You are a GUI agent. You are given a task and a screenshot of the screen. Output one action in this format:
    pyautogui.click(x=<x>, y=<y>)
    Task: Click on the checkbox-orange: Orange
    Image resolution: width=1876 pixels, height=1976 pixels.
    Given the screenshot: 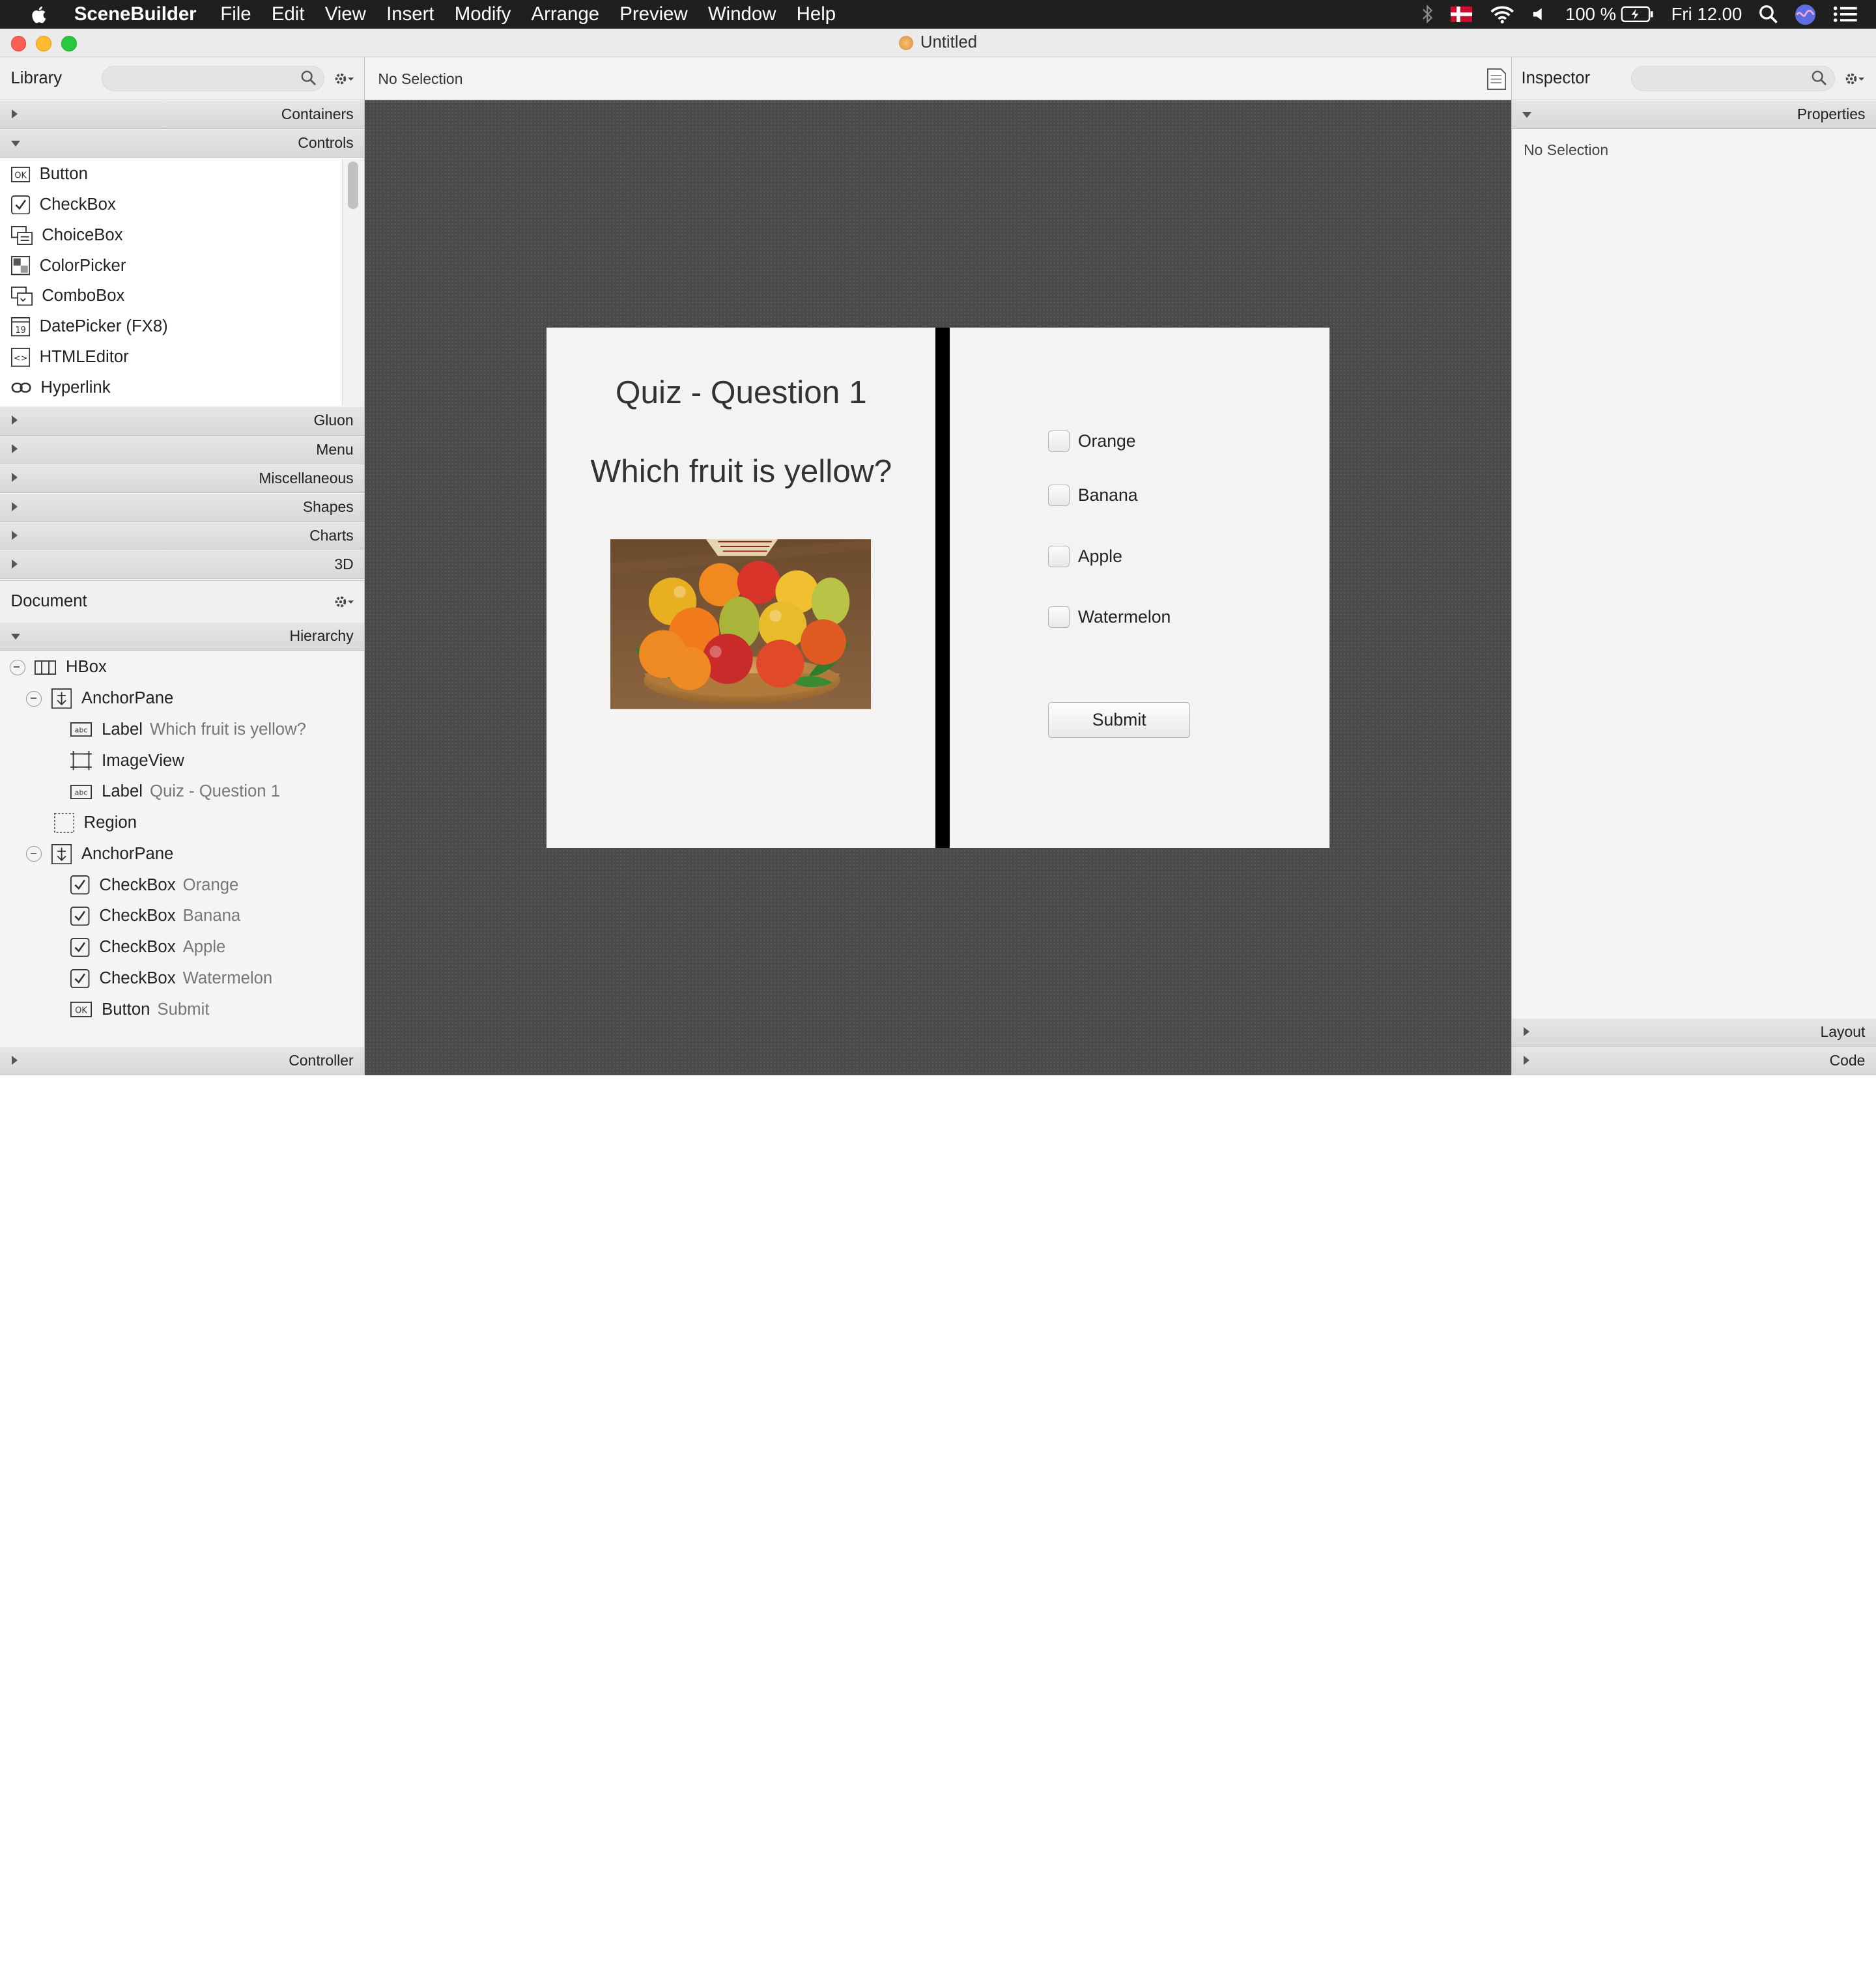 What is the action you would take?
    pyautogui.click(x=1092, y=441)
    